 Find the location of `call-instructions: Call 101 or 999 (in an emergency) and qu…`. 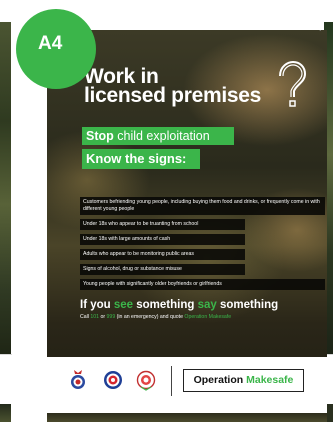

call-instructions: Call 101 or 999 (in an emergency) and qu… is located at coordinates (155, 317).